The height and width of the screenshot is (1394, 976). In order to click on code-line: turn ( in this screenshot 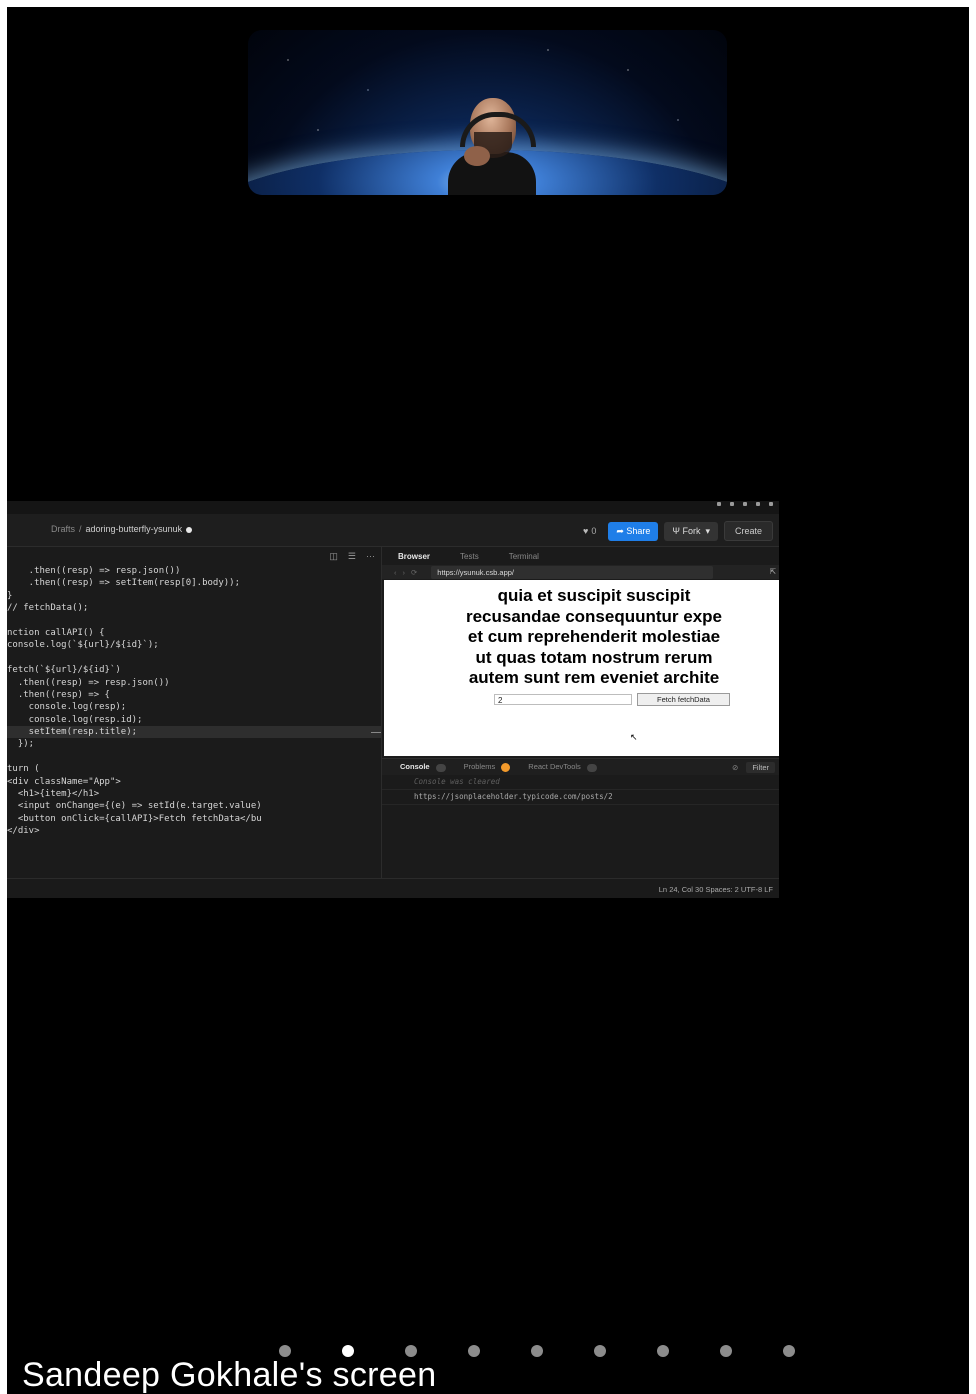, I will do `click(194, 769)`.